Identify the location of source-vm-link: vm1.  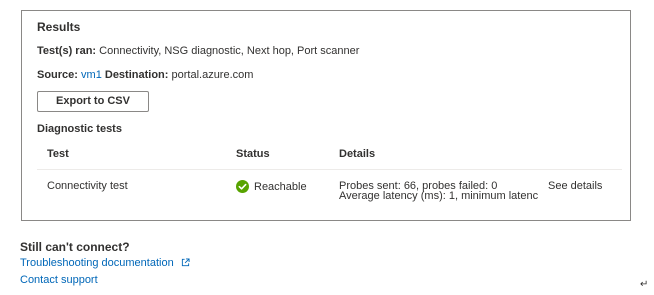
(91, 75).